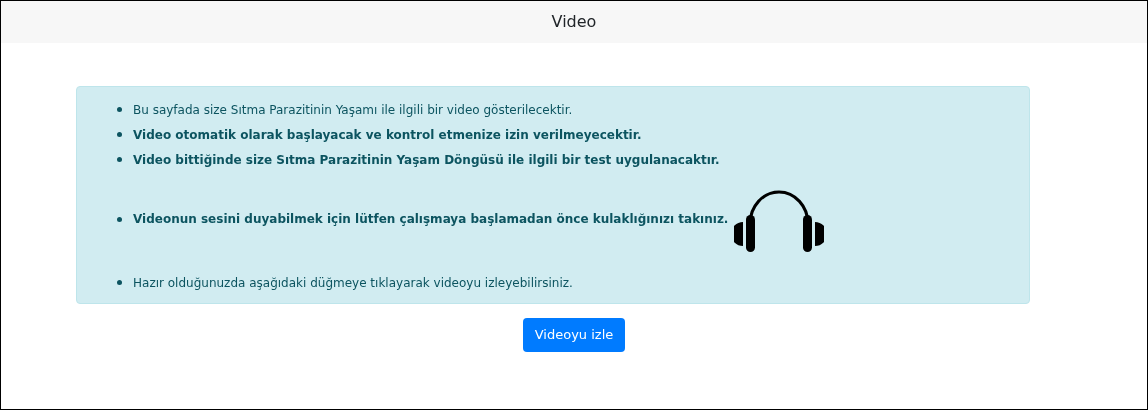 The height and width of the screenshot is (410, 1148). What do you see at coordinates (353, 283) in the screenshot?
I see `notice-text: Hazır olduğunuzda aşağıdaki düğmeye tıklayarak videoyu izleyebilirsiniz.` at bounding box center [353, 283].